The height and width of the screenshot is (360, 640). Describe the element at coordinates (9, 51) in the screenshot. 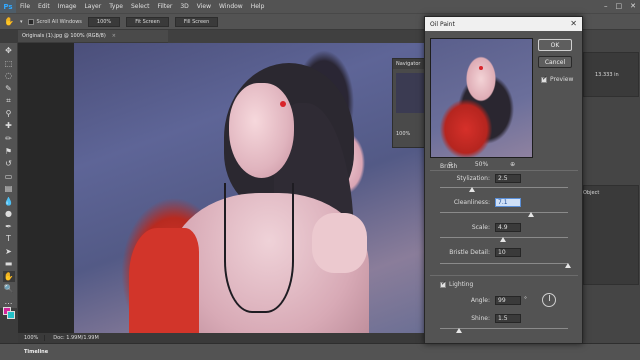

I see `move-tool-icon: ✥` at that location.